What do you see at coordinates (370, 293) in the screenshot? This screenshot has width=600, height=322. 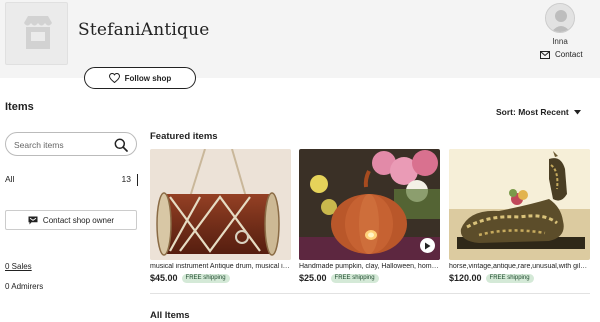 I see `section-divider` at bounding box center [370, 293].